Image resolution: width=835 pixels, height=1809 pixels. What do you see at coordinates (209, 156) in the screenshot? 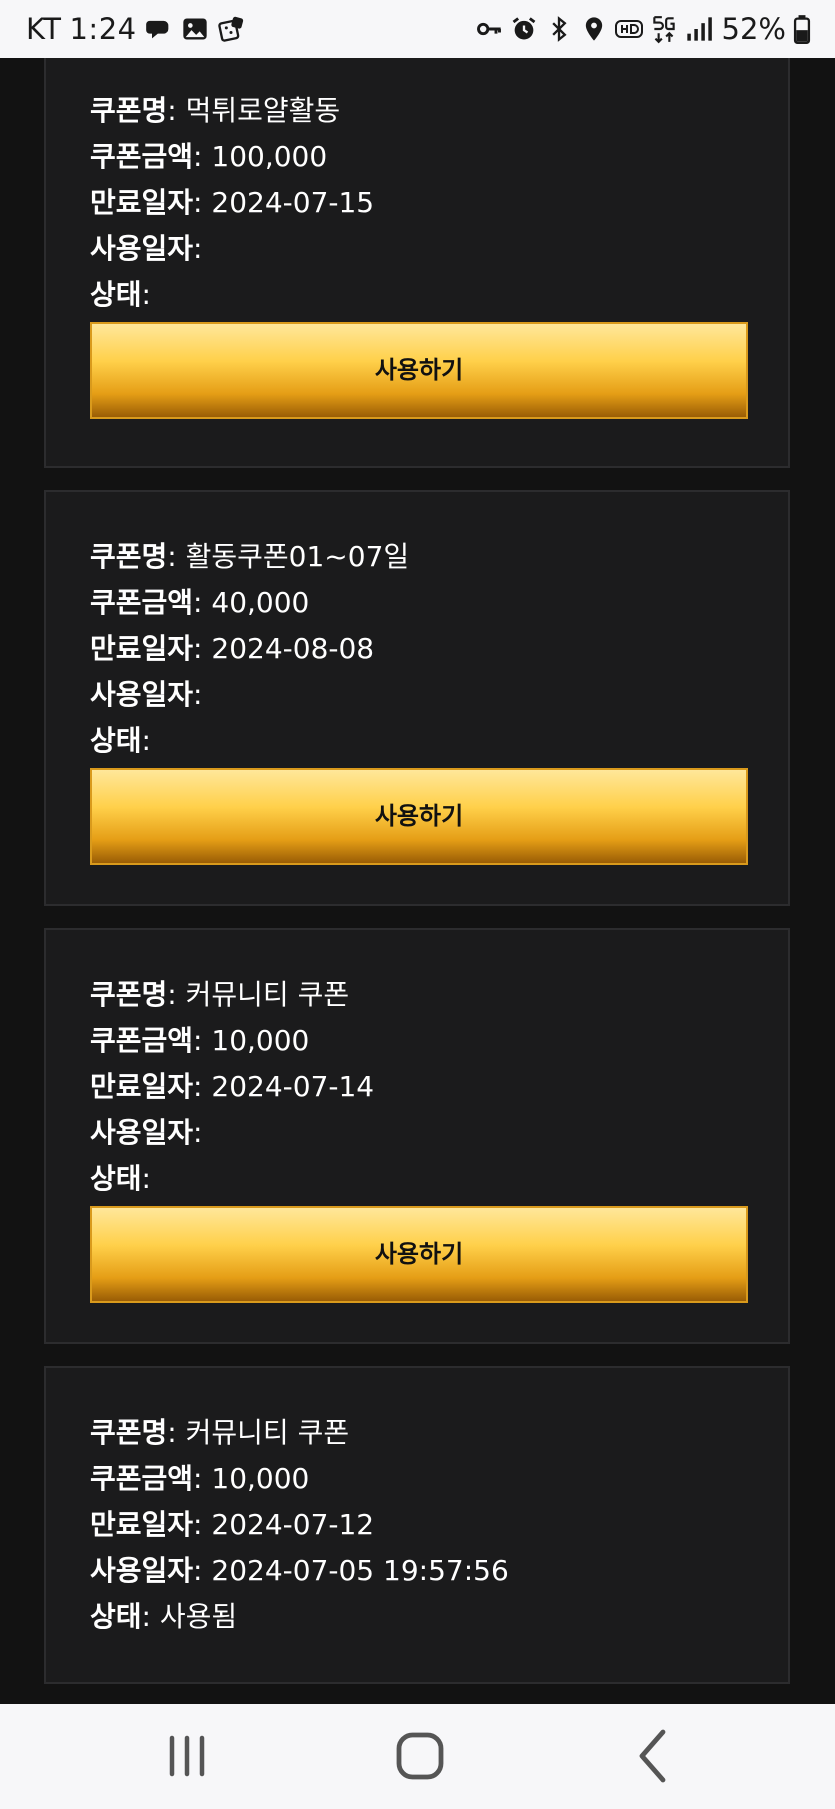
I see `coupon-amount-row: 쿠폰금액: 100,000` at bounding box center [209, 156].